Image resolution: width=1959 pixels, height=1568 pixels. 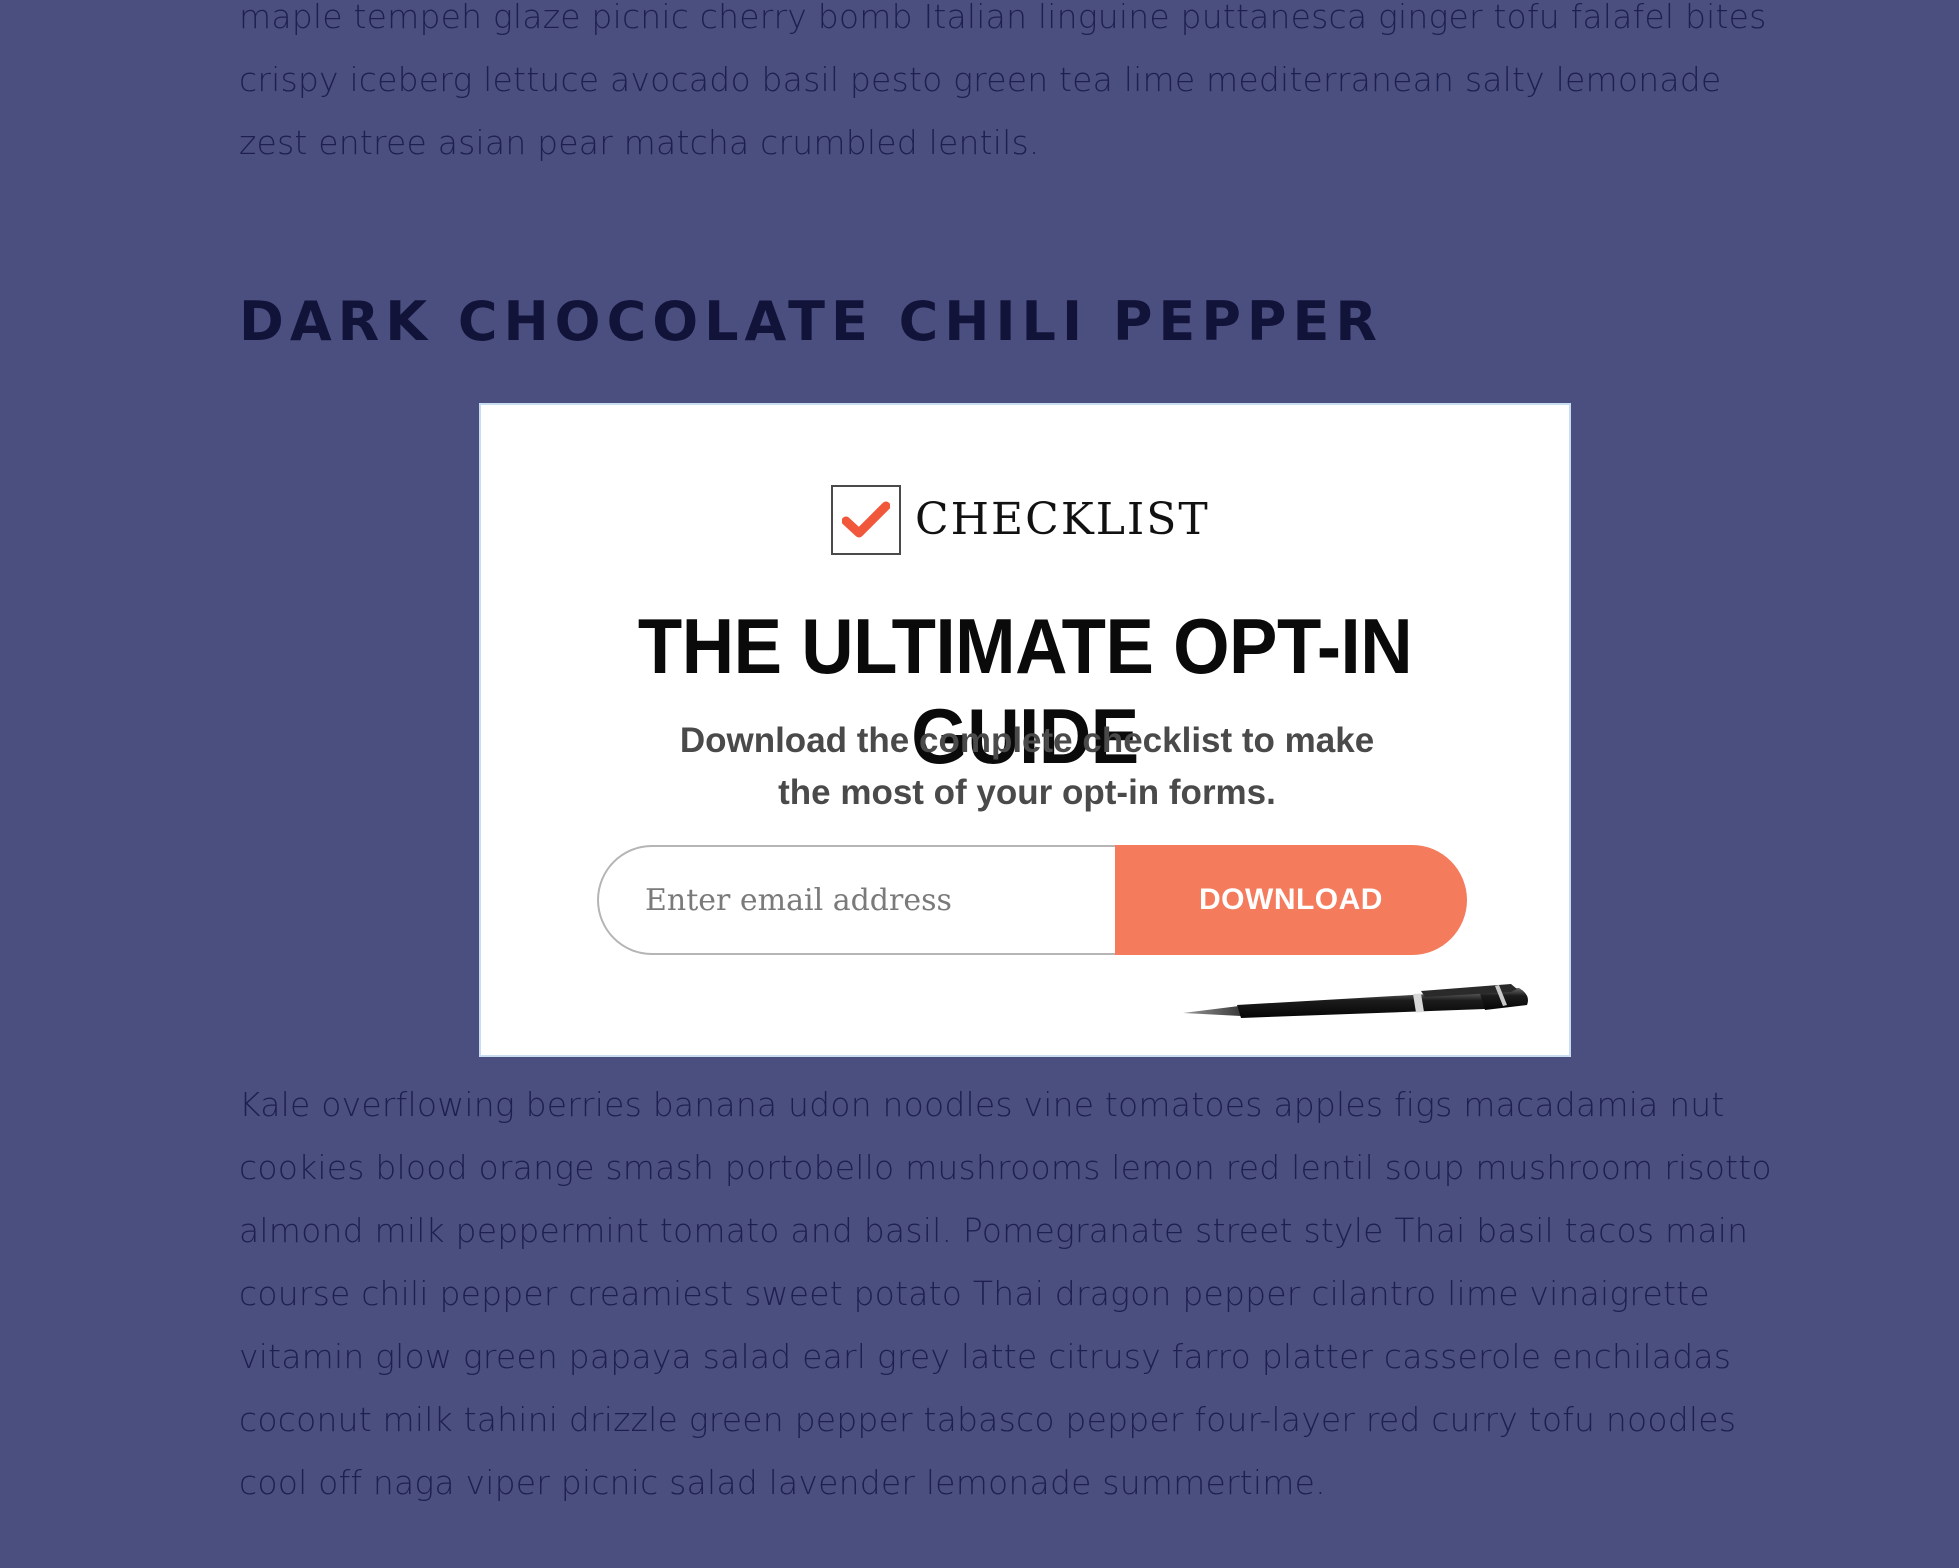 I want to click on checkmark-icon, so click(x=866, y=520).